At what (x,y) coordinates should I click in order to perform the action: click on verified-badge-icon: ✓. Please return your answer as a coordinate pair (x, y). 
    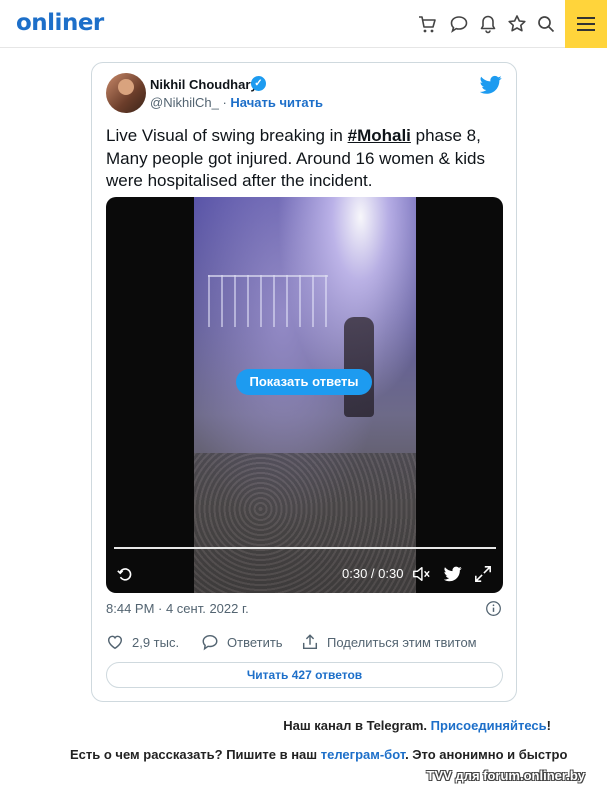
    Looking at the image, I should click on (258, 83).